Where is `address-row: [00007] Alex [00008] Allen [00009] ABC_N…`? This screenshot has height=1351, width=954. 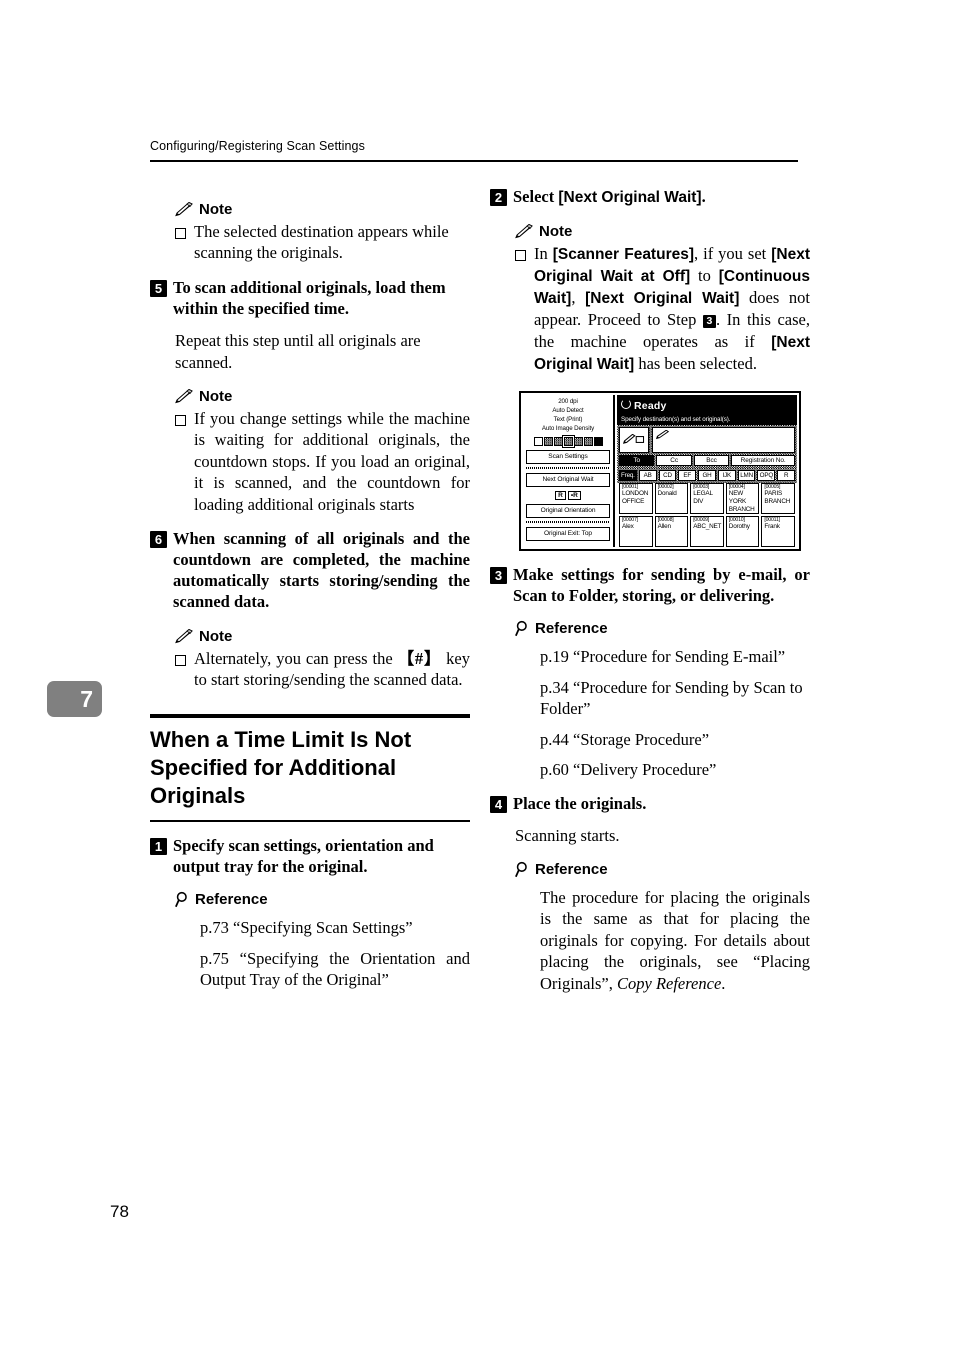 address-row: [00007] Alex [00008] Allen [00009] ABC_N… is located at coordinates (707, 531).